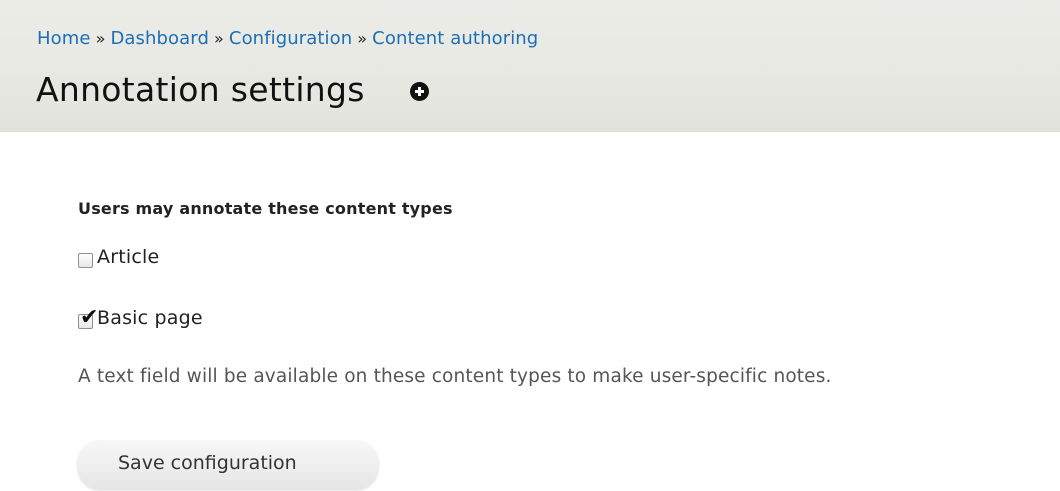  Describe the element at coordinates (128, 257) in the screenshot. I see `article-checkbox-label: Article` at that location.